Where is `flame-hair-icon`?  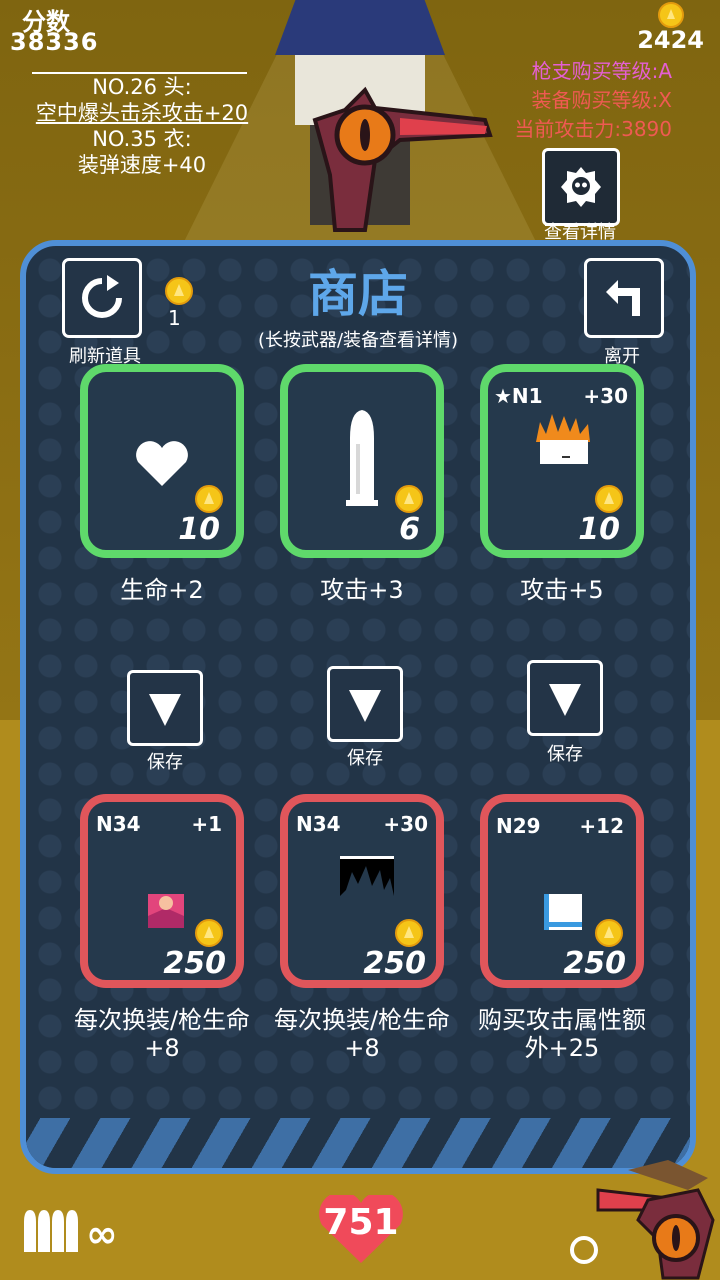 flame-hair-icon is located at coordinates (563, 439).